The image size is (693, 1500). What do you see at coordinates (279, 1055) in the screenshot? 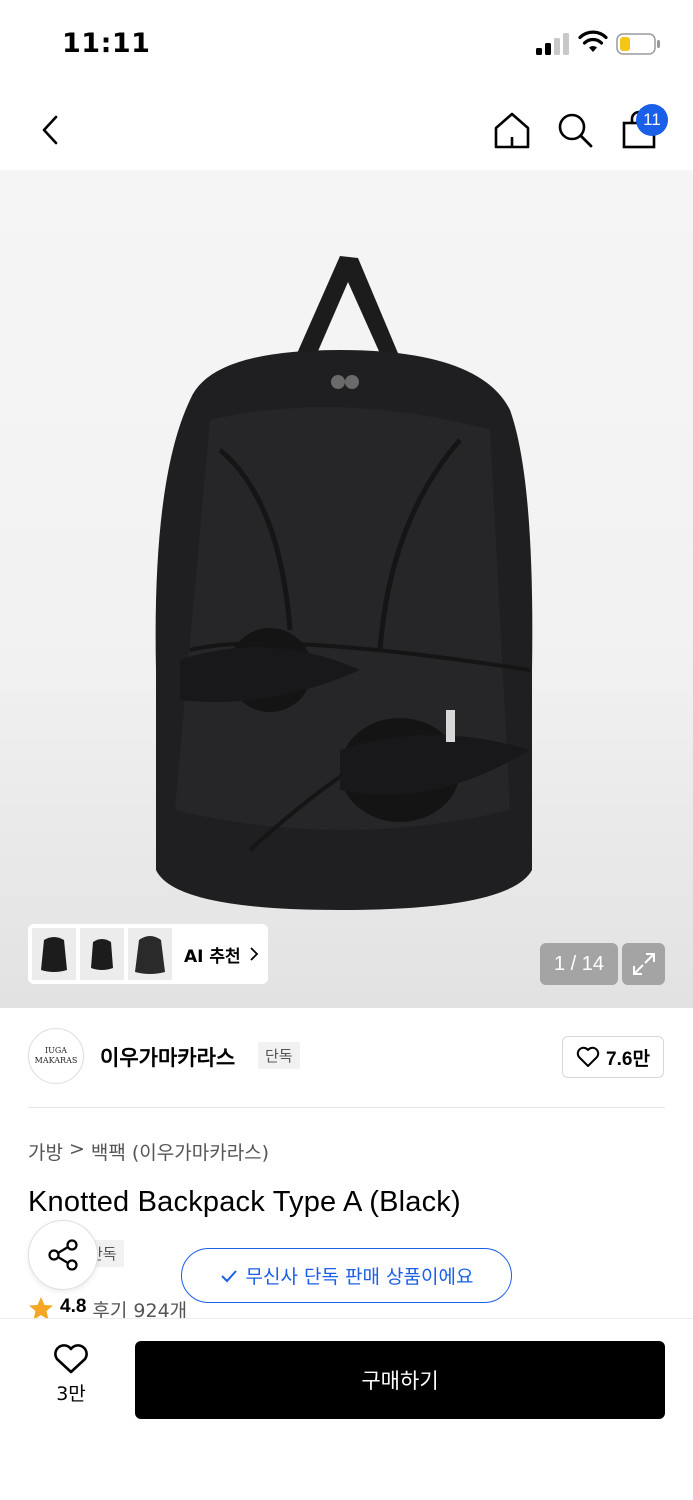
I see `exclusive-tag: 단독` at bounding box center [279, 1055].